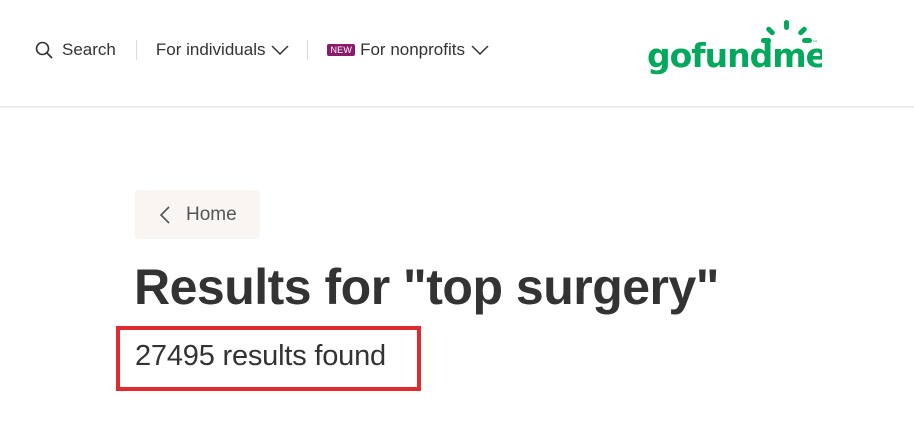 Image resolution: width=914 pixels, height=426 pixels. I want to click on logo-wordmark: gofundme, so click(734, 55).